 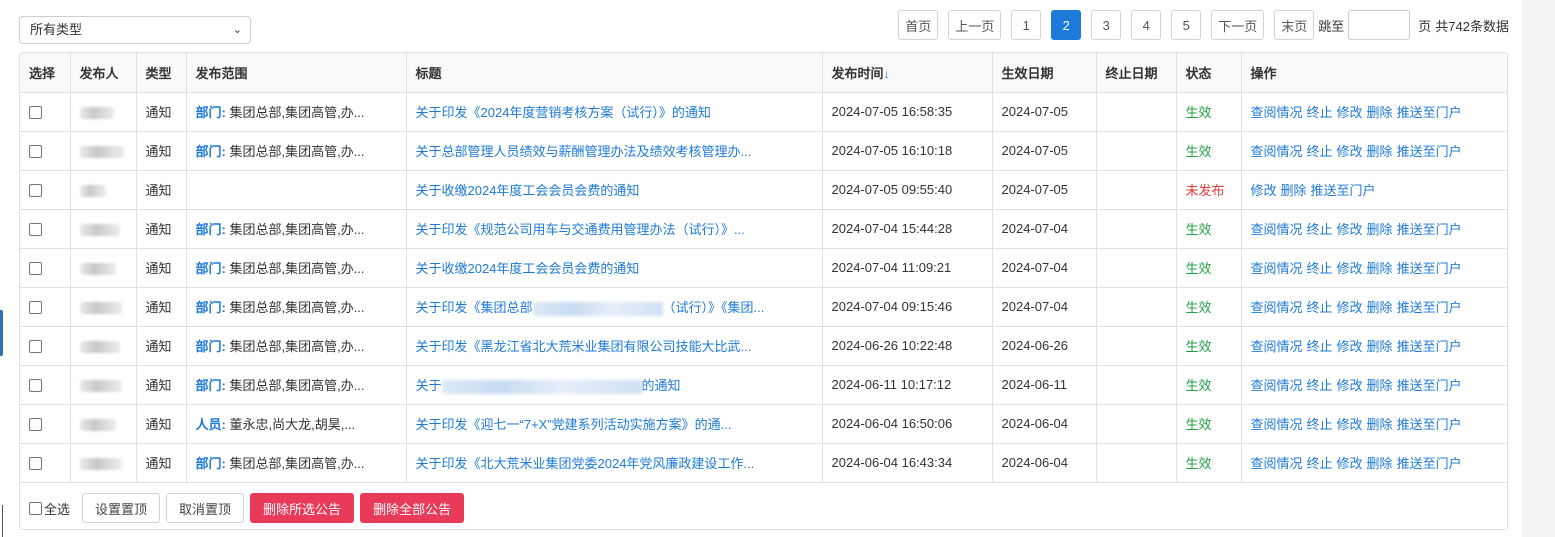 What do you see at coordinates (45, 346) in the screenshot?
I see `select-cell` at bounding box center [45, 346].